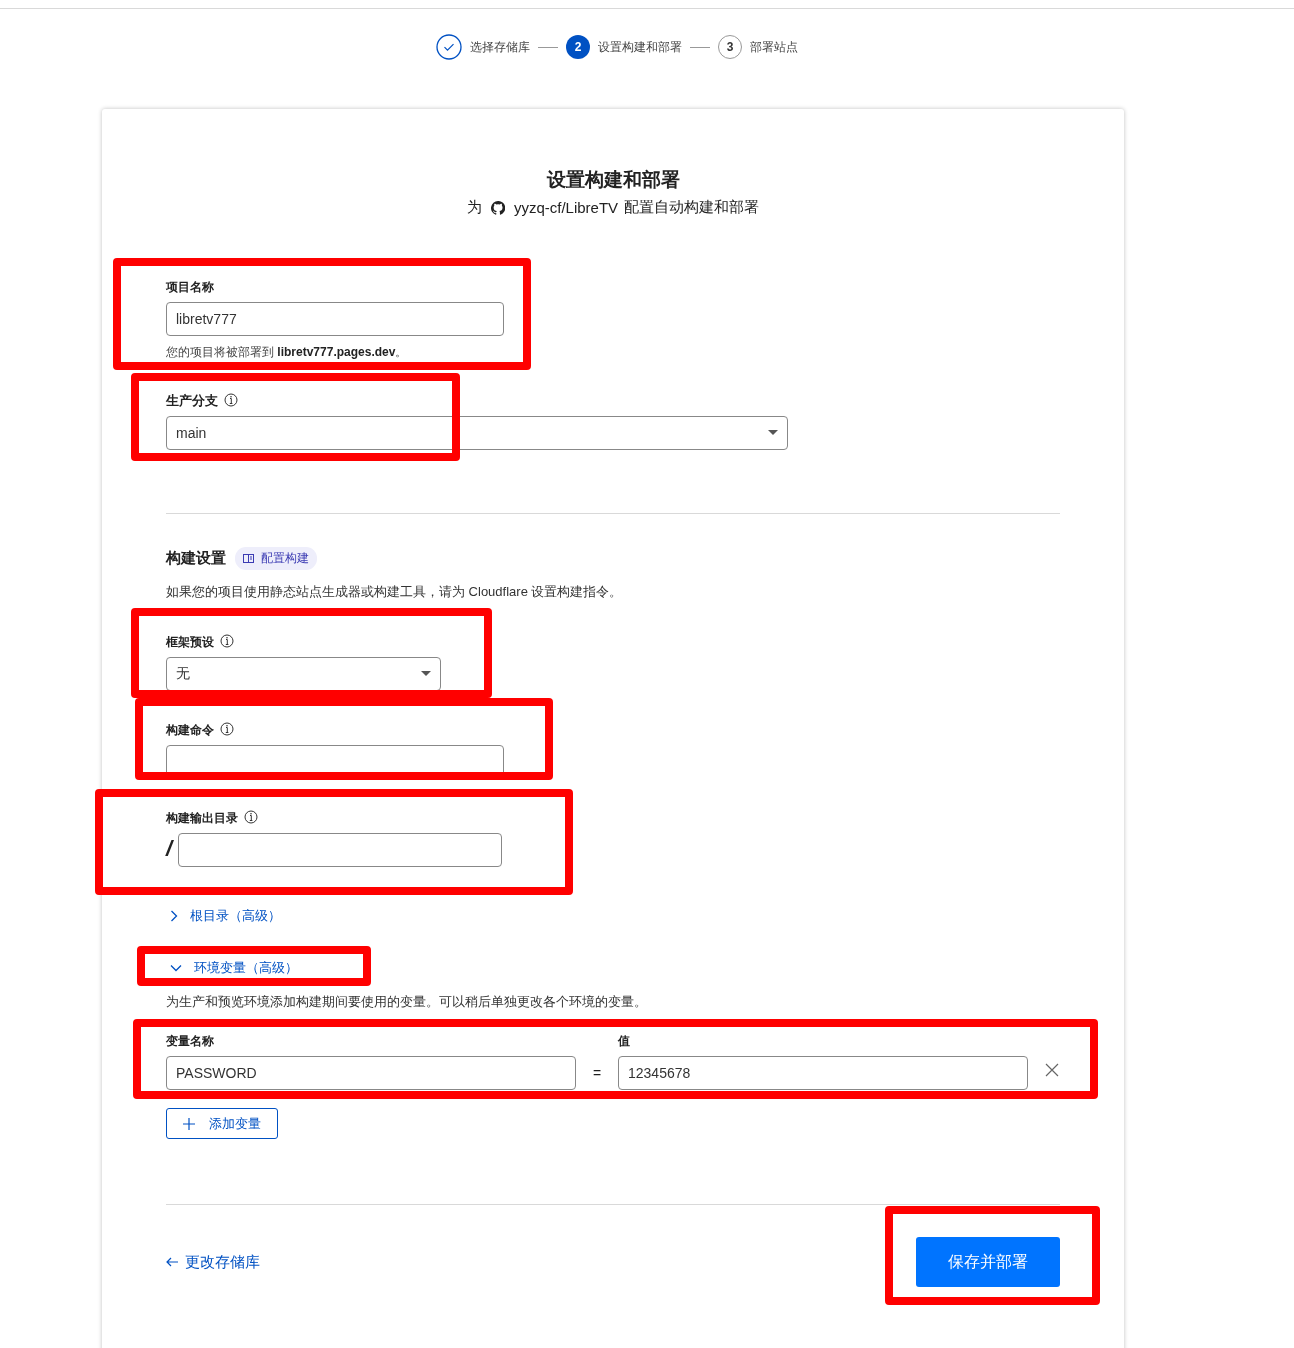 This screenshot has height=1348, width=1294. What do you see at coordinates (174, 916) in the screenshot?
I see `chevron-right-icon` at bounding box center [174, 916].